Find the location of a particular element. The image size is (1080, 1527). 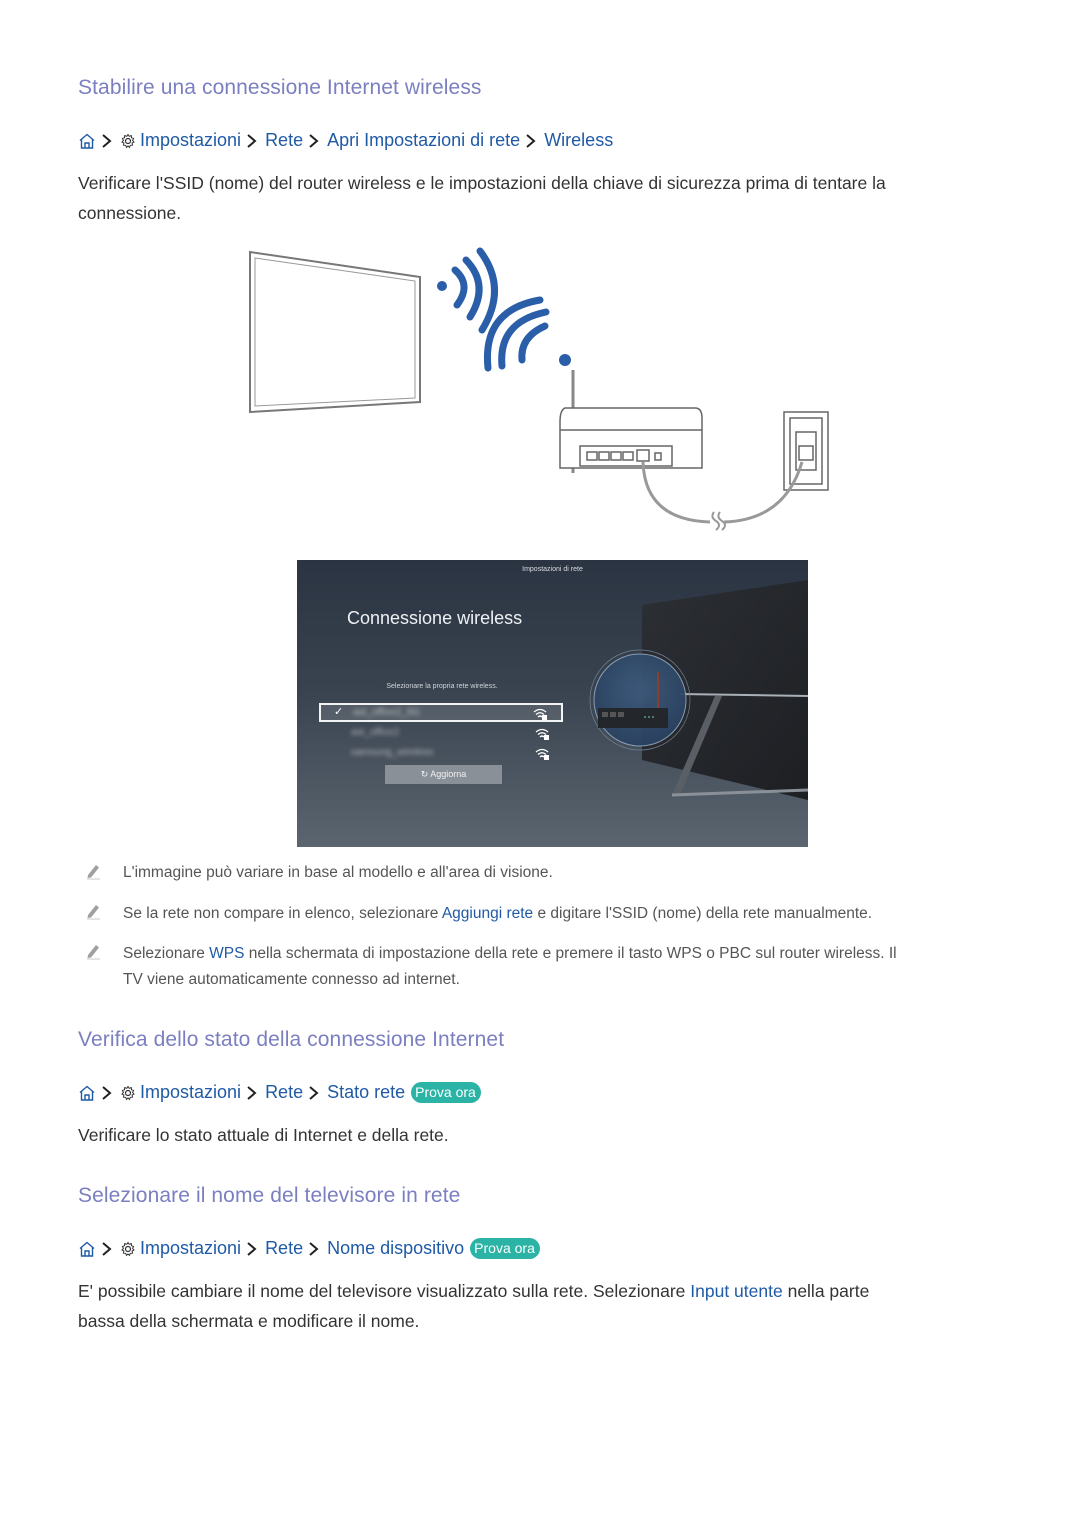

screen-title: Connessione wireless is located at coordinates (435, 618).